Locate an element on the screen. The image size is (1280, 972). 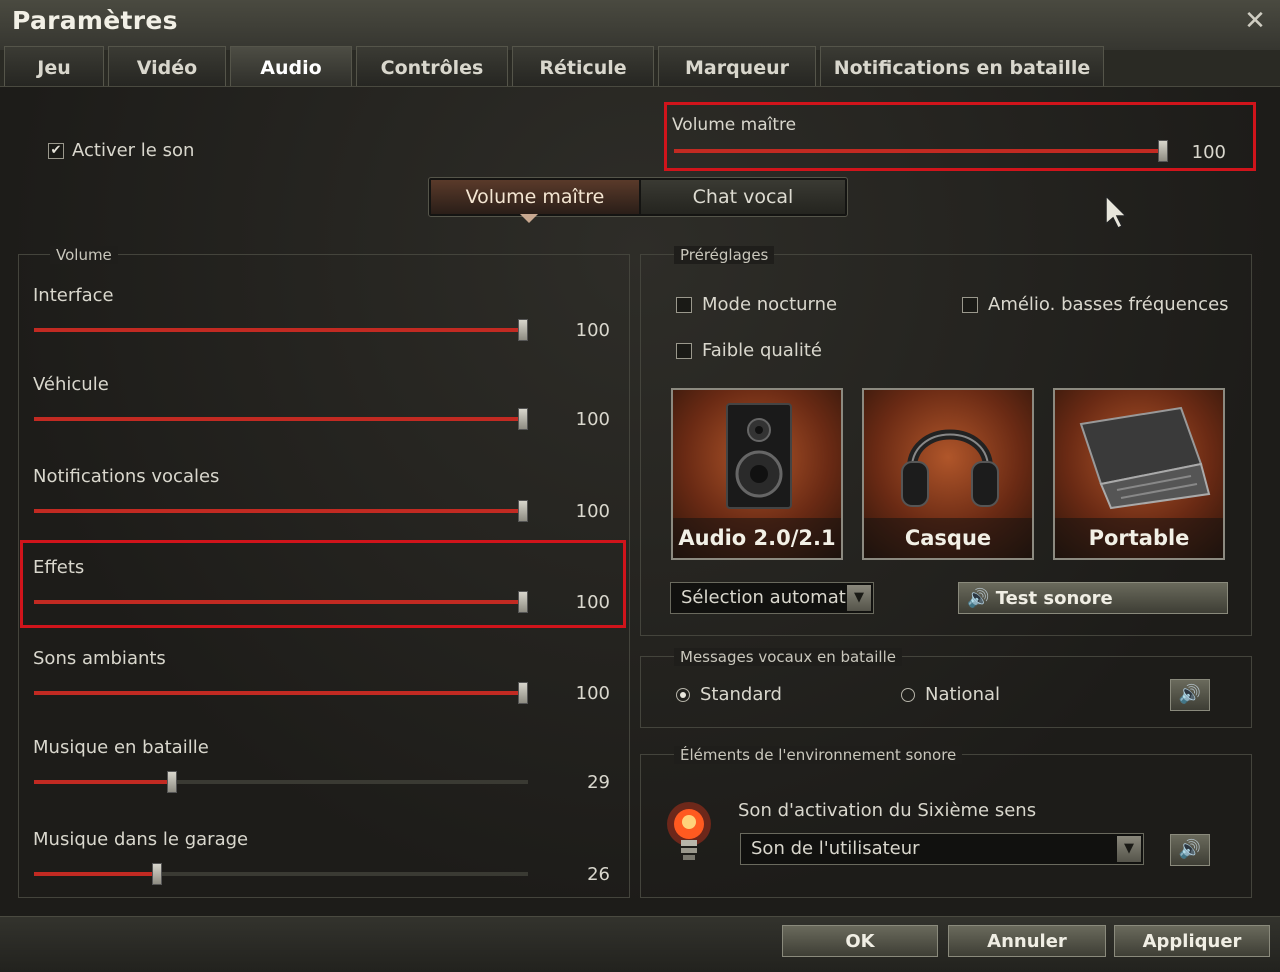
sixth-sense-dropdown: Son de l'utilisateur ▼ is located at coordinates (942, 849).